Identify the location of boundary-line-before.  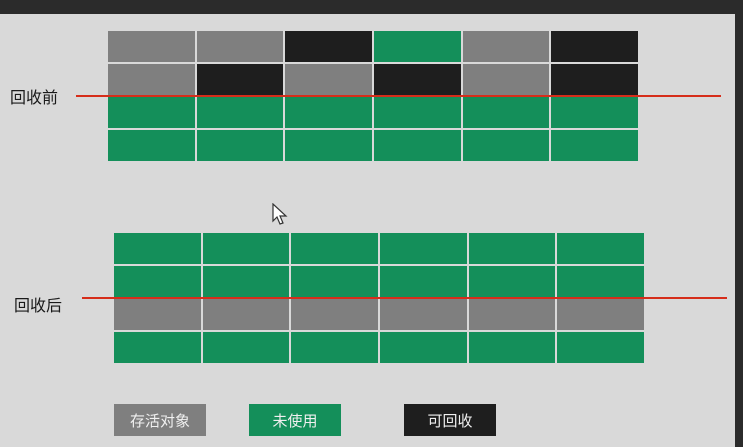
(398, 96).